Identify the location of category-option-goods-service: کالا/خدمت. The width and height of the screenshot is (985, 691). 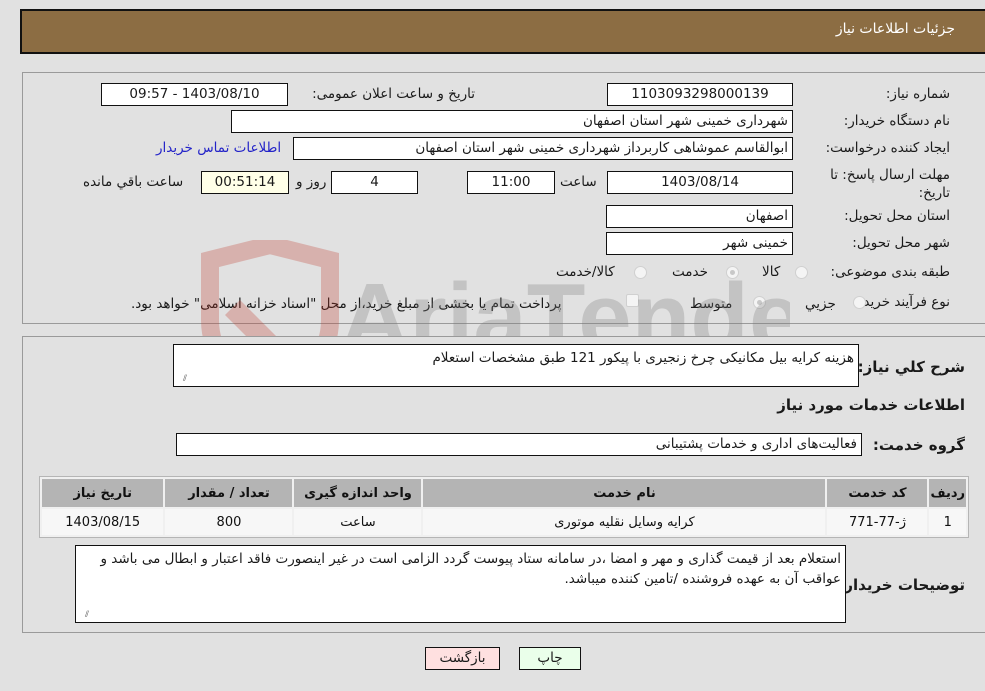
(585, 272).